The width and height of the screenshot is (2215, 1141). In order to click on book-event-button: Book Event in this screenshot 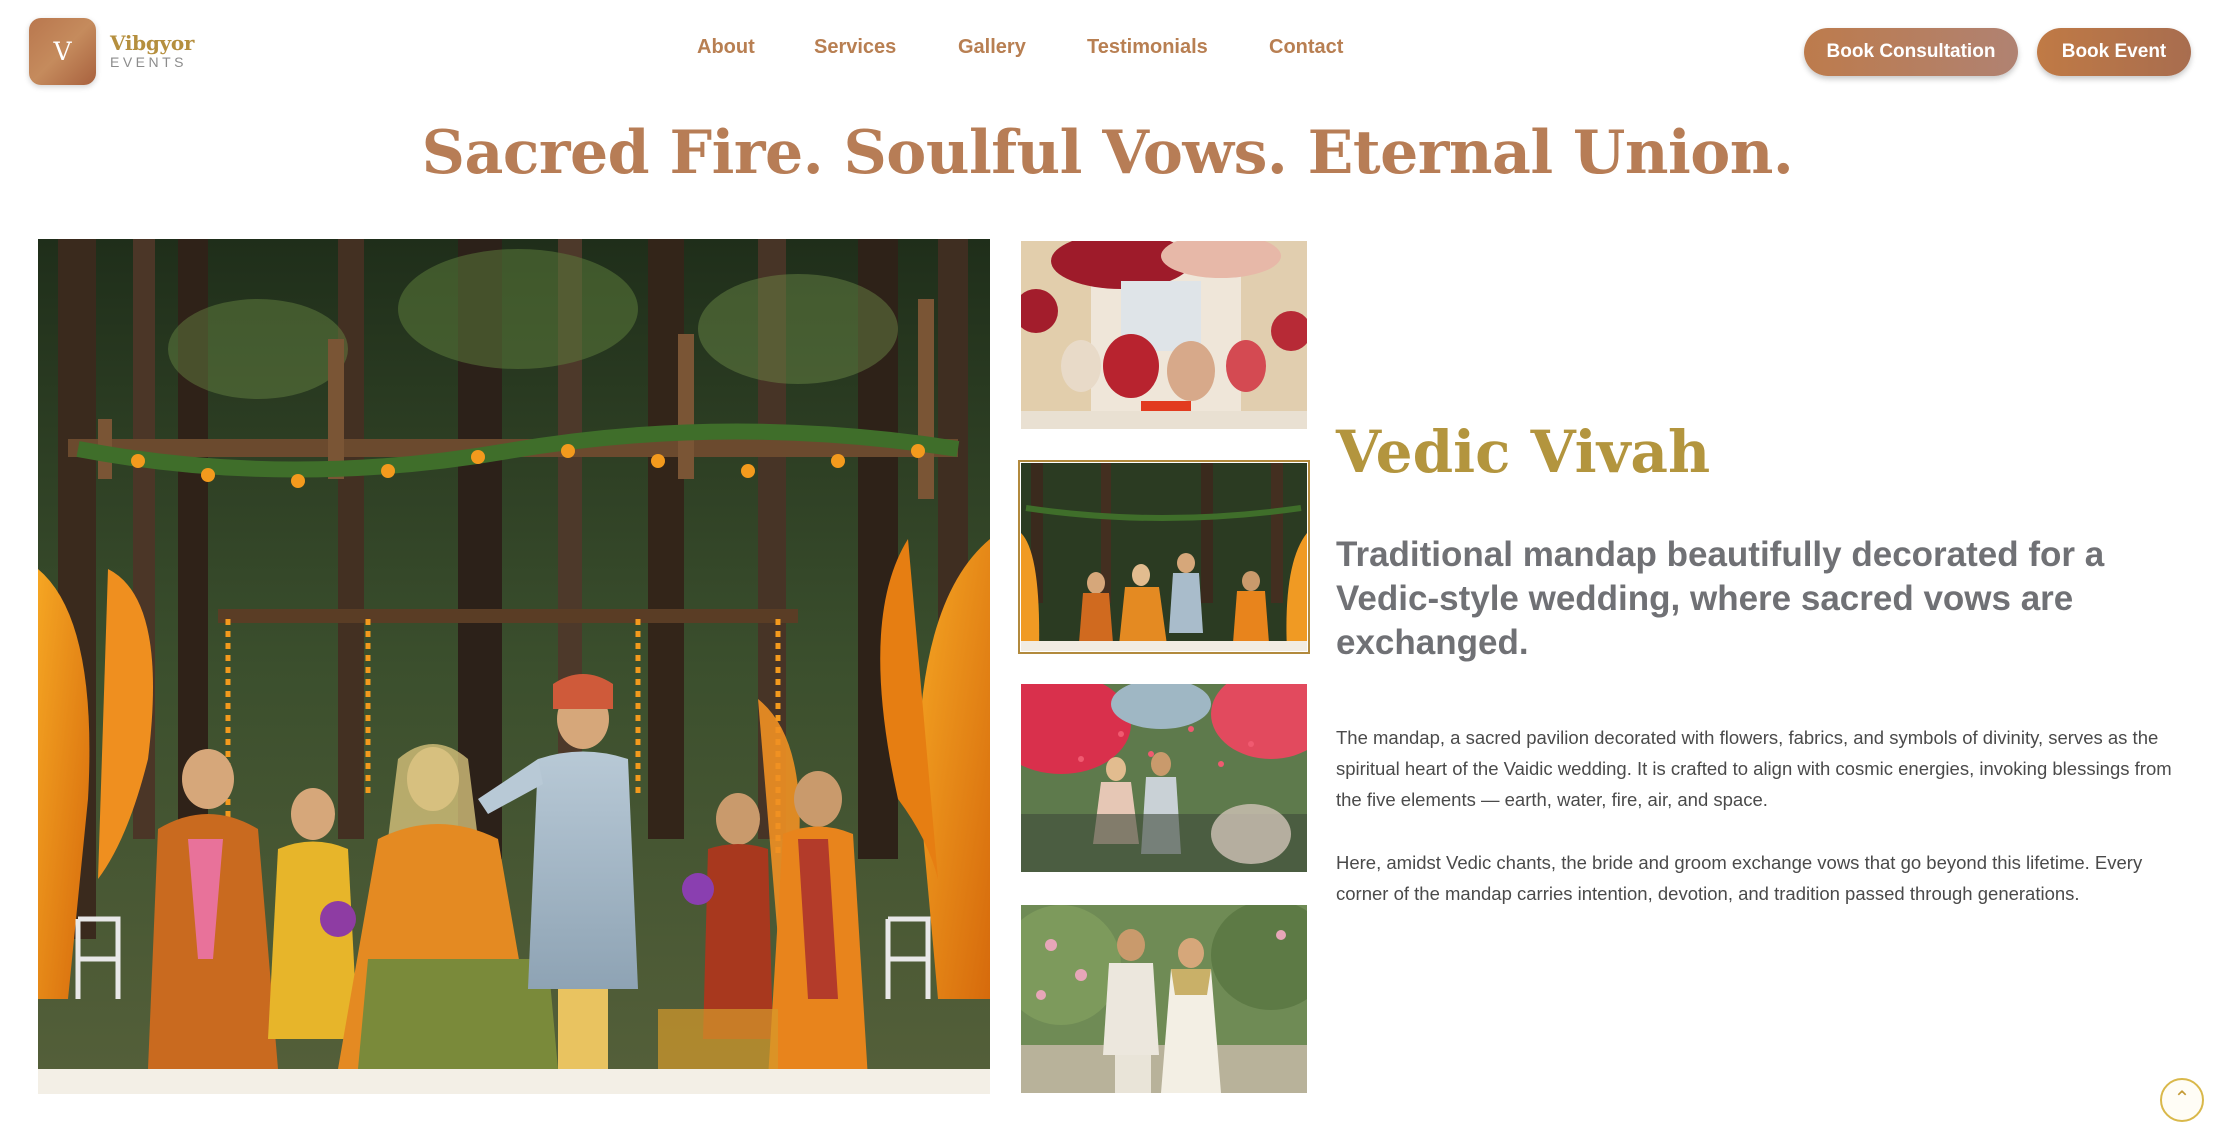, I will do `click(2114, 52)`.